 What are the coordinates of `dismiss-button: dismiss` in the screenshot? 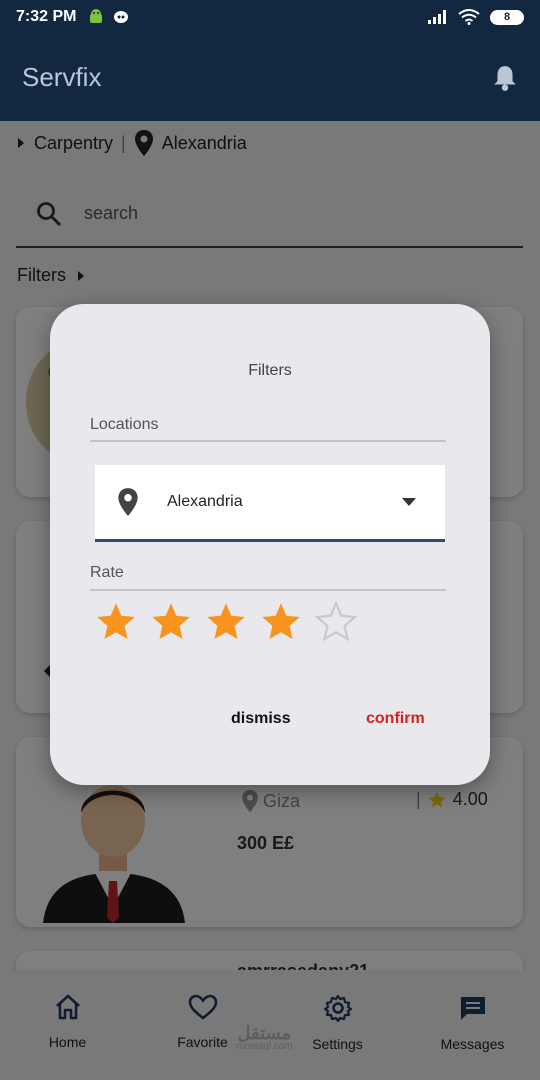 It's located at (261, 719).